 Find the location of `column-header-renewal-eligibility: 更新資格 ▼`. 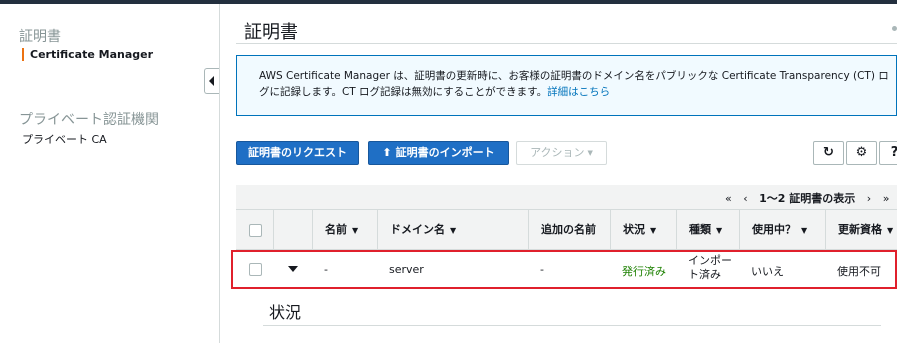

column-header-renewal-eligibility: 更新資格 ▼ is located at coordinates (861, 229).